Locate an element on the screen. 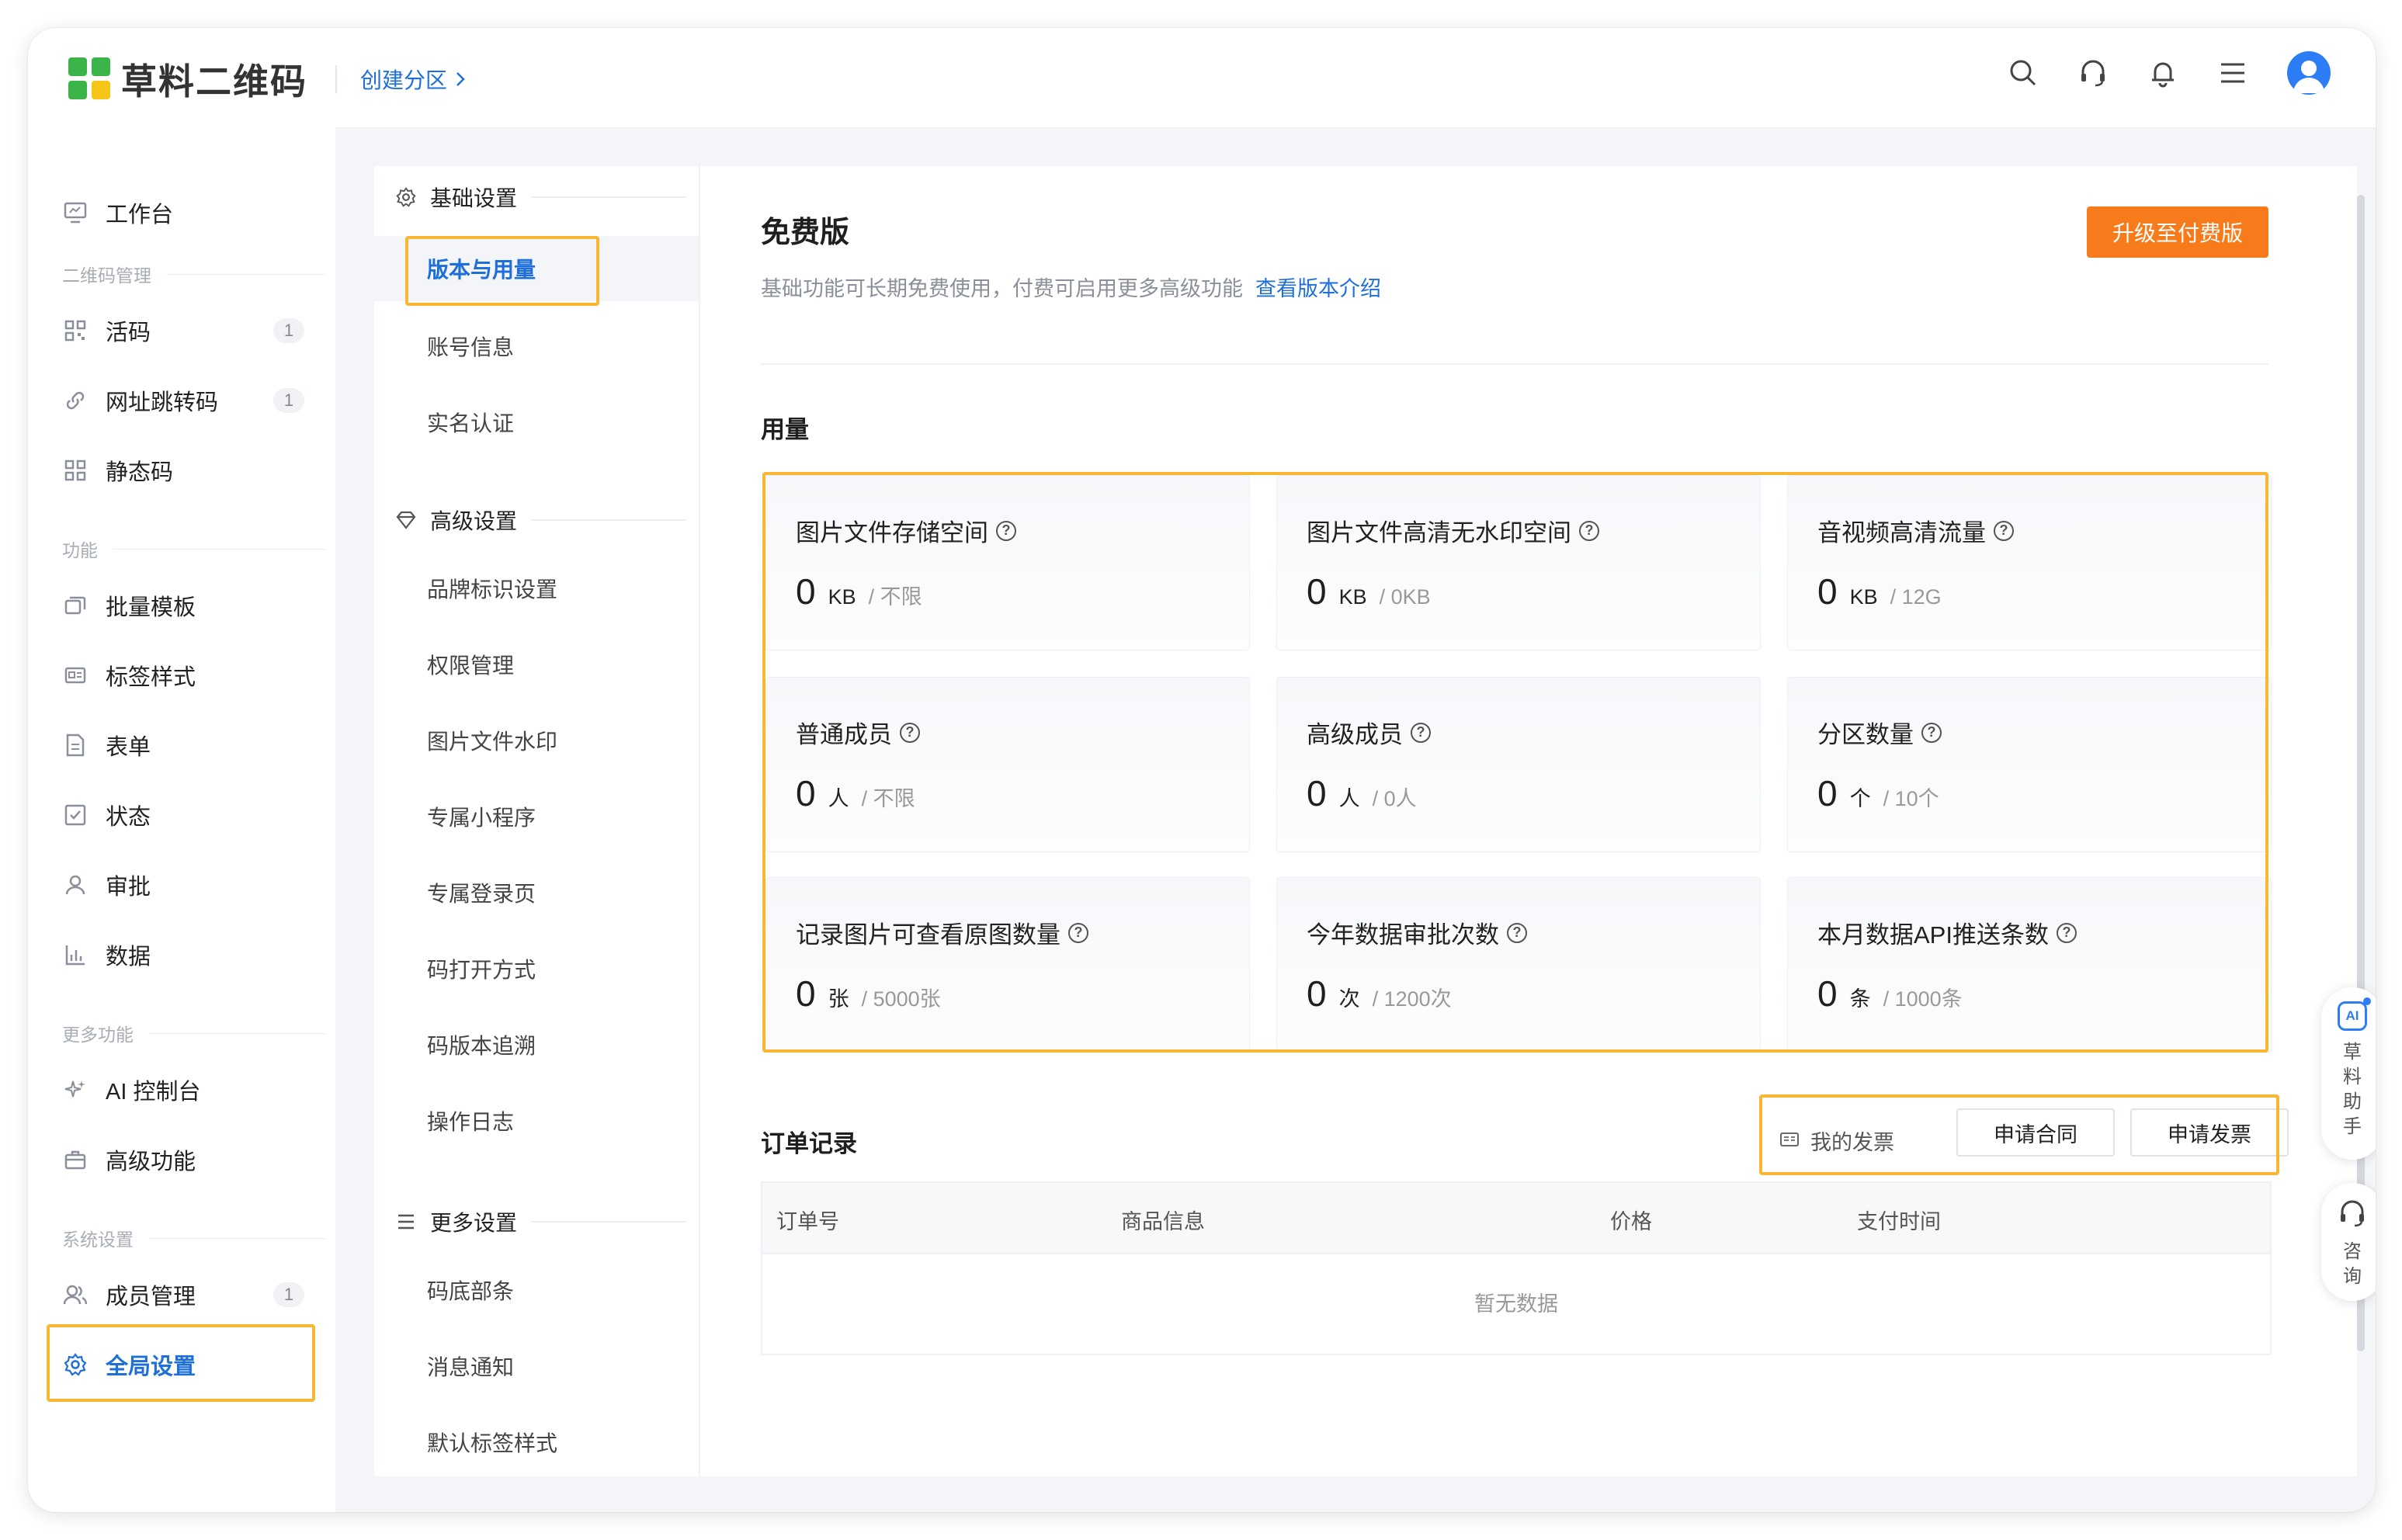 The width and height of the screenshot is (2402, 1540). settings-group-label: 高级设置 is located at coordinates (474, 521).